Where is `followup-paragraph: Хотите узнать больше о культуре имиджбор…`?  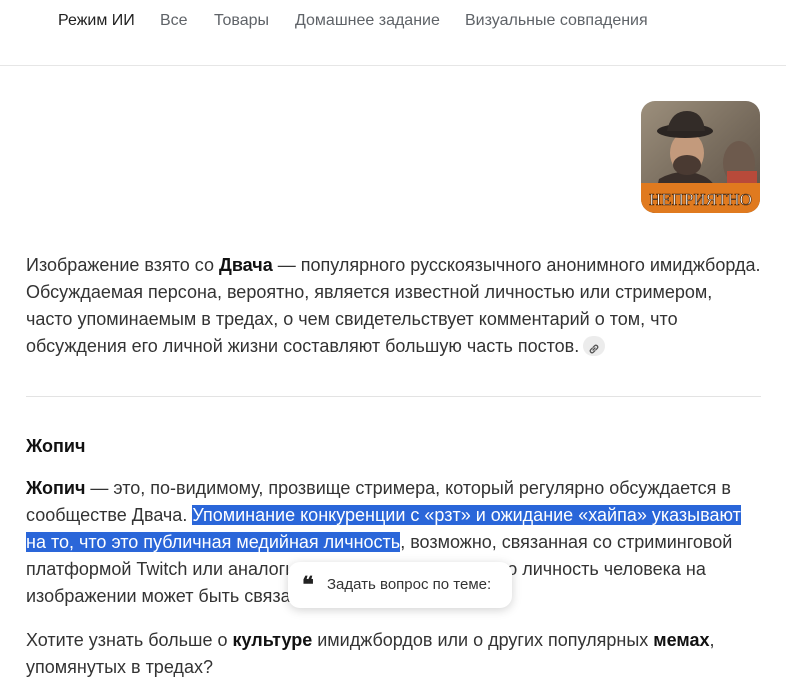 followup-paragraph: Хотите узнать больше о культуре имиджбор… is located at coordinates (393, 654).